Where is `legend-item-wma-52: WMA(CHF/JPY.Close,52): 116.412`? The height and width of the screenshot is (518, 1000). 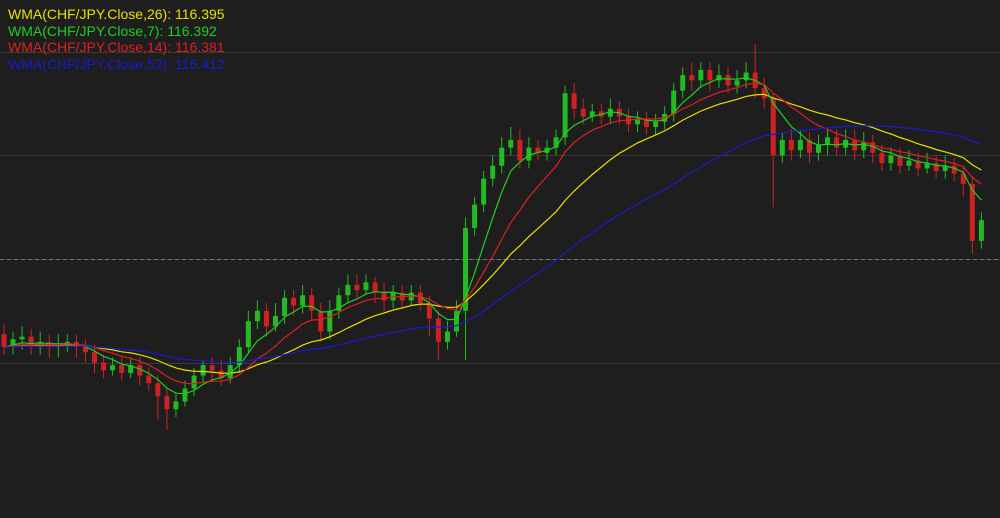
legend-item-wma-52: WMA(CHF/JPY.Close,52): 116.412 is located at coordinates (116, 64).